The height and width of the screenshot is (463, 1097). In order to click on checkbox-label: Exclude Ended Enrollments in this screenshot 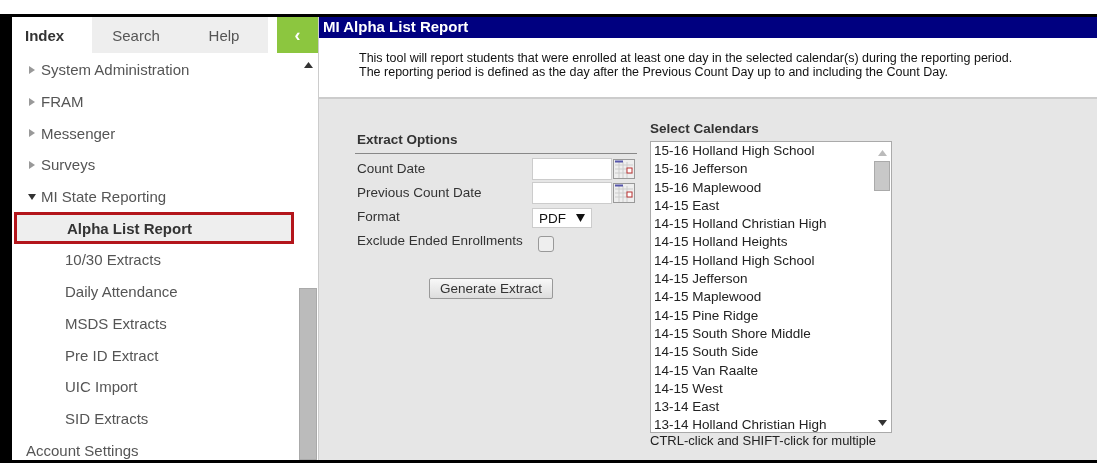, I will do `click(440, 241)`.